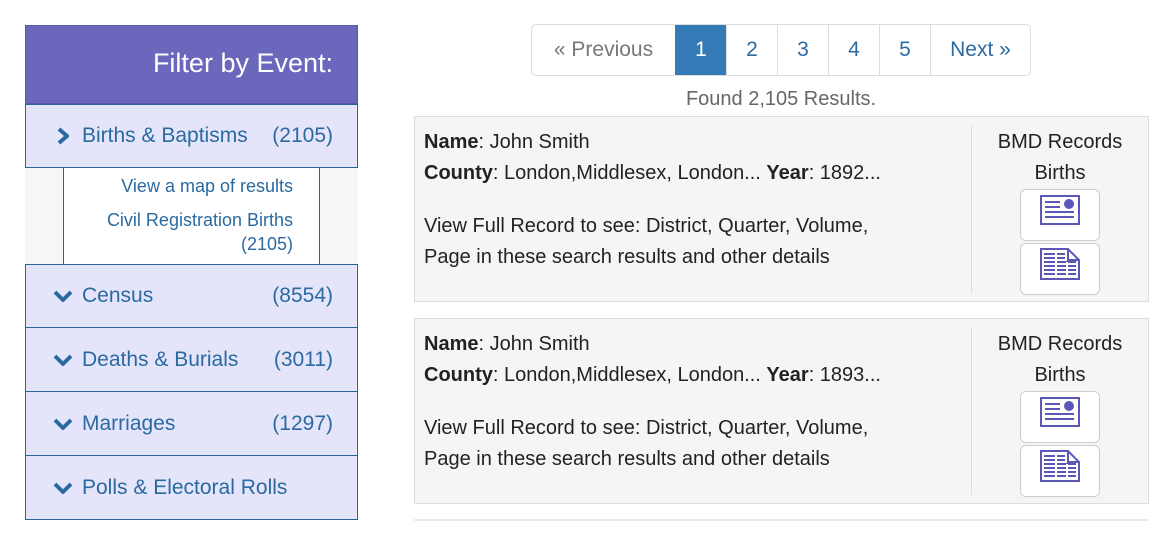 This screenshot has width=1172, height=544. I want to click on event-label: Polls & Electoral Rolls, so click(185, 487).